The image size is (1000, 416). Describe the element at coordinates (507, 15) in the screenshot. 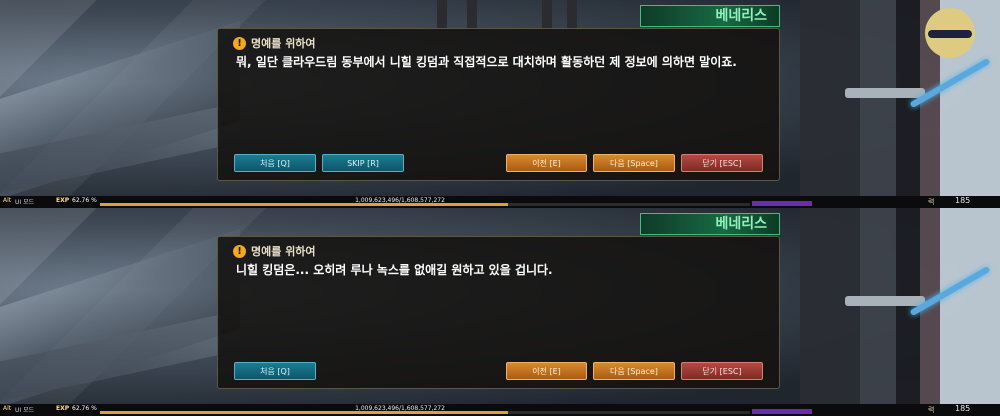

I see `npc-legs` at that location.